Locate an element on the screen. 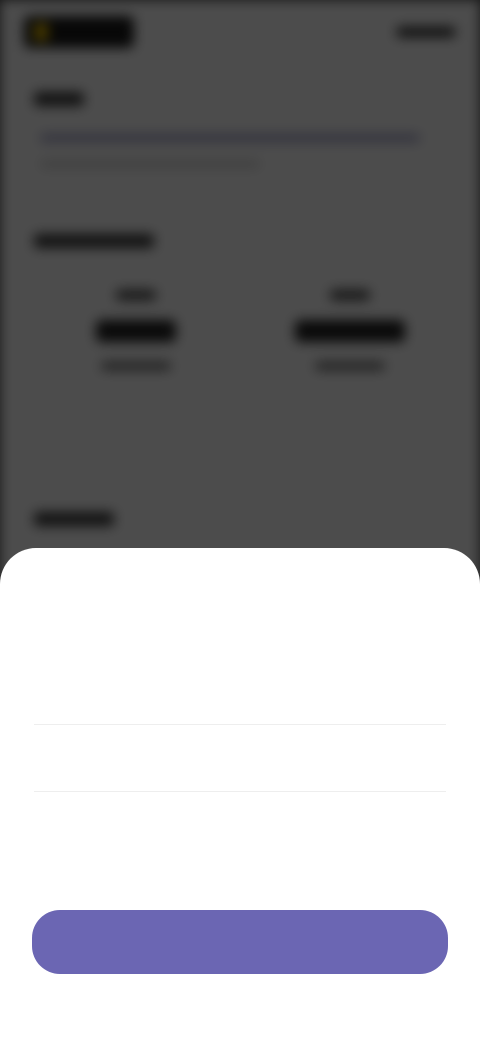 The width and height of the screenshot is (480, 1040). picker-column-right is located at coordinates (356, 761).